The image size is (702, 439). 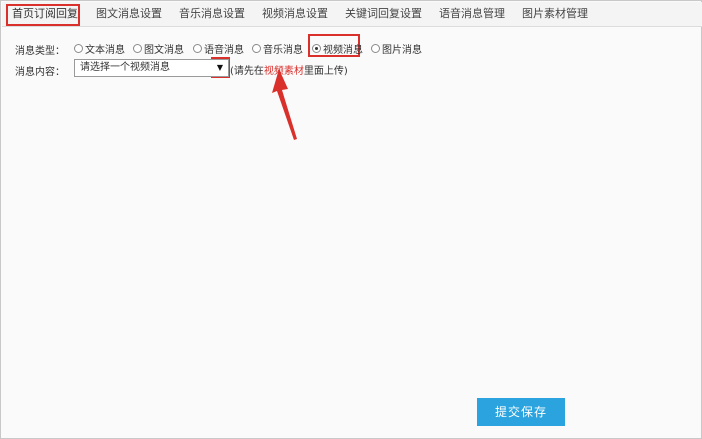 What do you see at coordinates (284, 71) in the screenshot?
I see `video-material-link: 视频素材` at bounding box center [284, 71].